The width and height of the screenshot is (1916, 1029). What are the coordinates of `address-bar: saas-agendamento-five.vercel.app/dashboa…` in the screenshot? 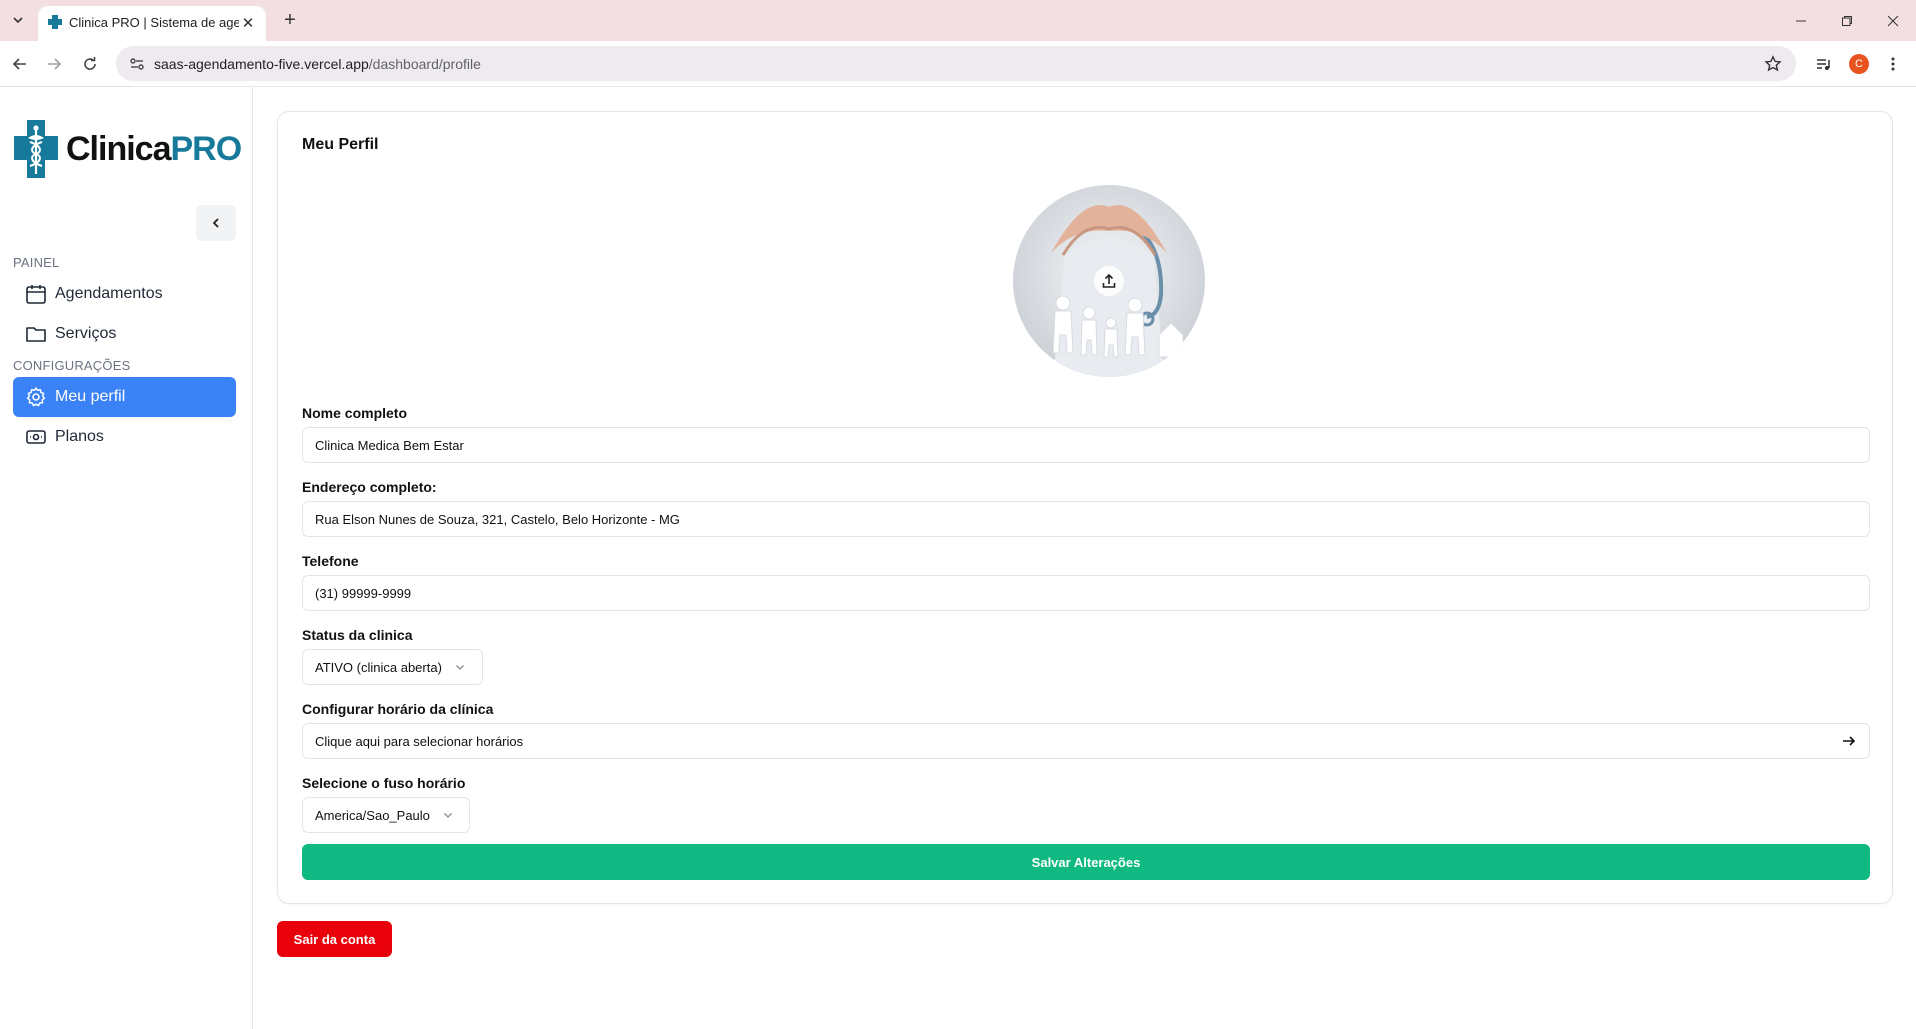 It's located at (956, 63).